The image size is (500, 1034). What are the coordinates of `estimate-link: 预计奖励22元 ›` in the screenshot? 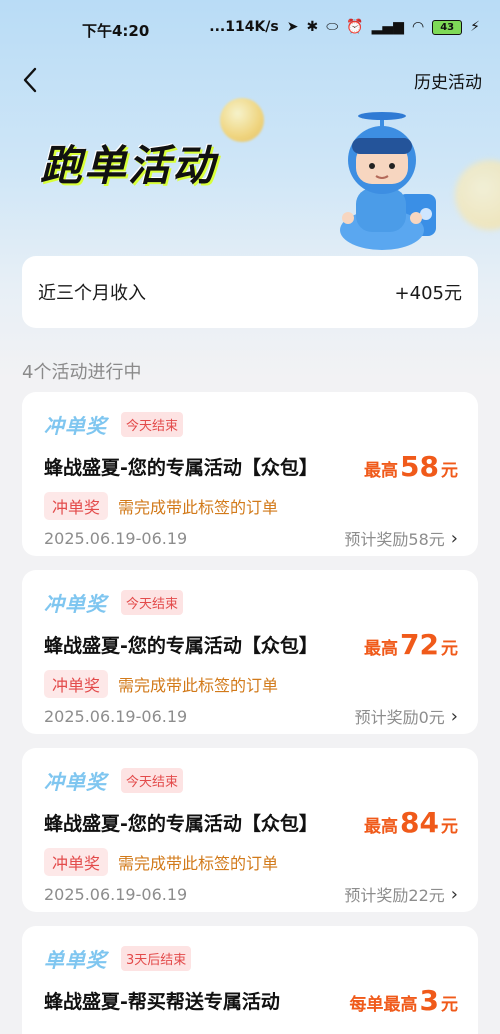 It's located at (401, 894).